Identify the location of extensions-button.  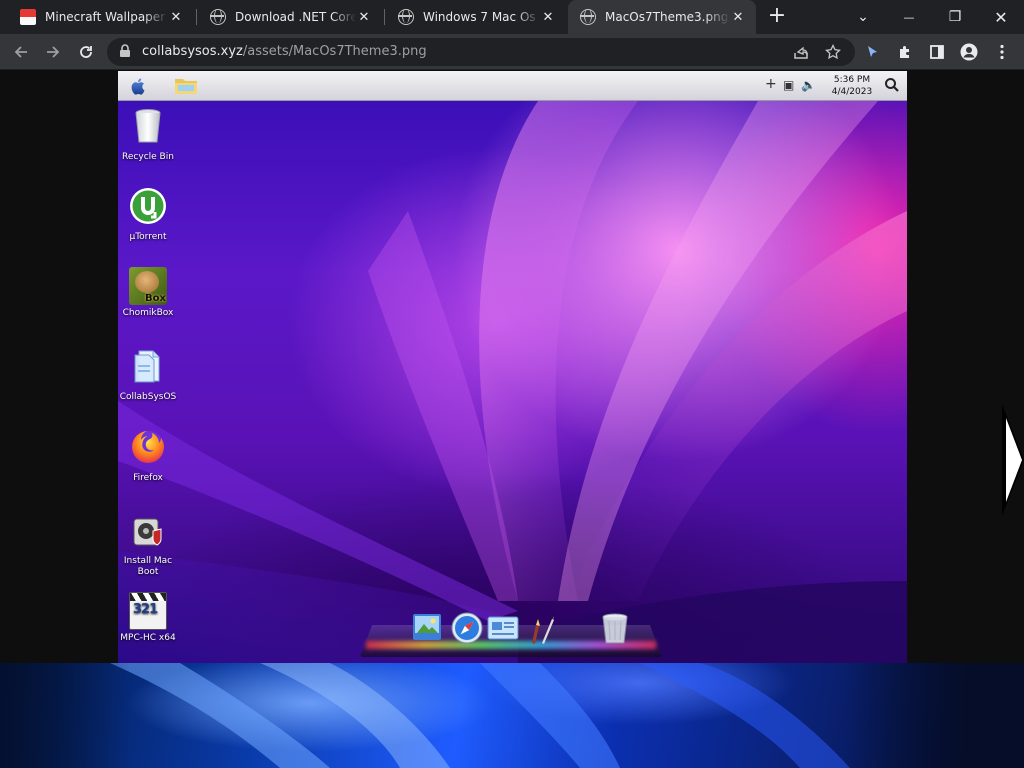
(905, 52).